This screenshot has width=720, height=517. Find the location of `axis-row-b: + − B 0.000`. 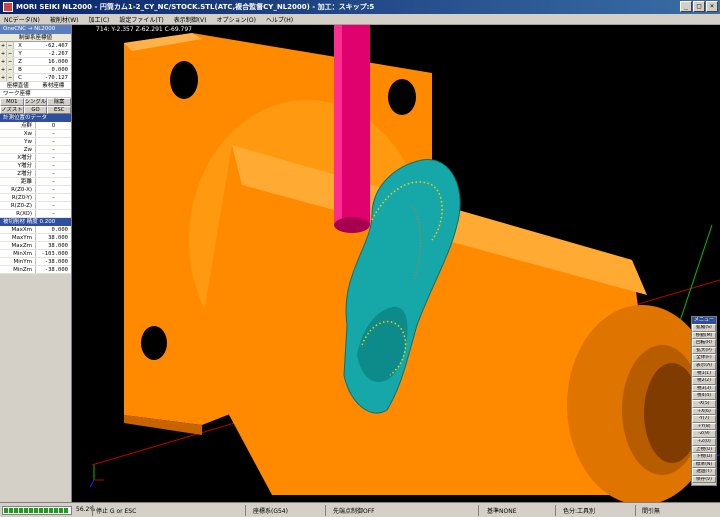

axis-row-b: + − B 0.000 is located at coordinates (35, 70).